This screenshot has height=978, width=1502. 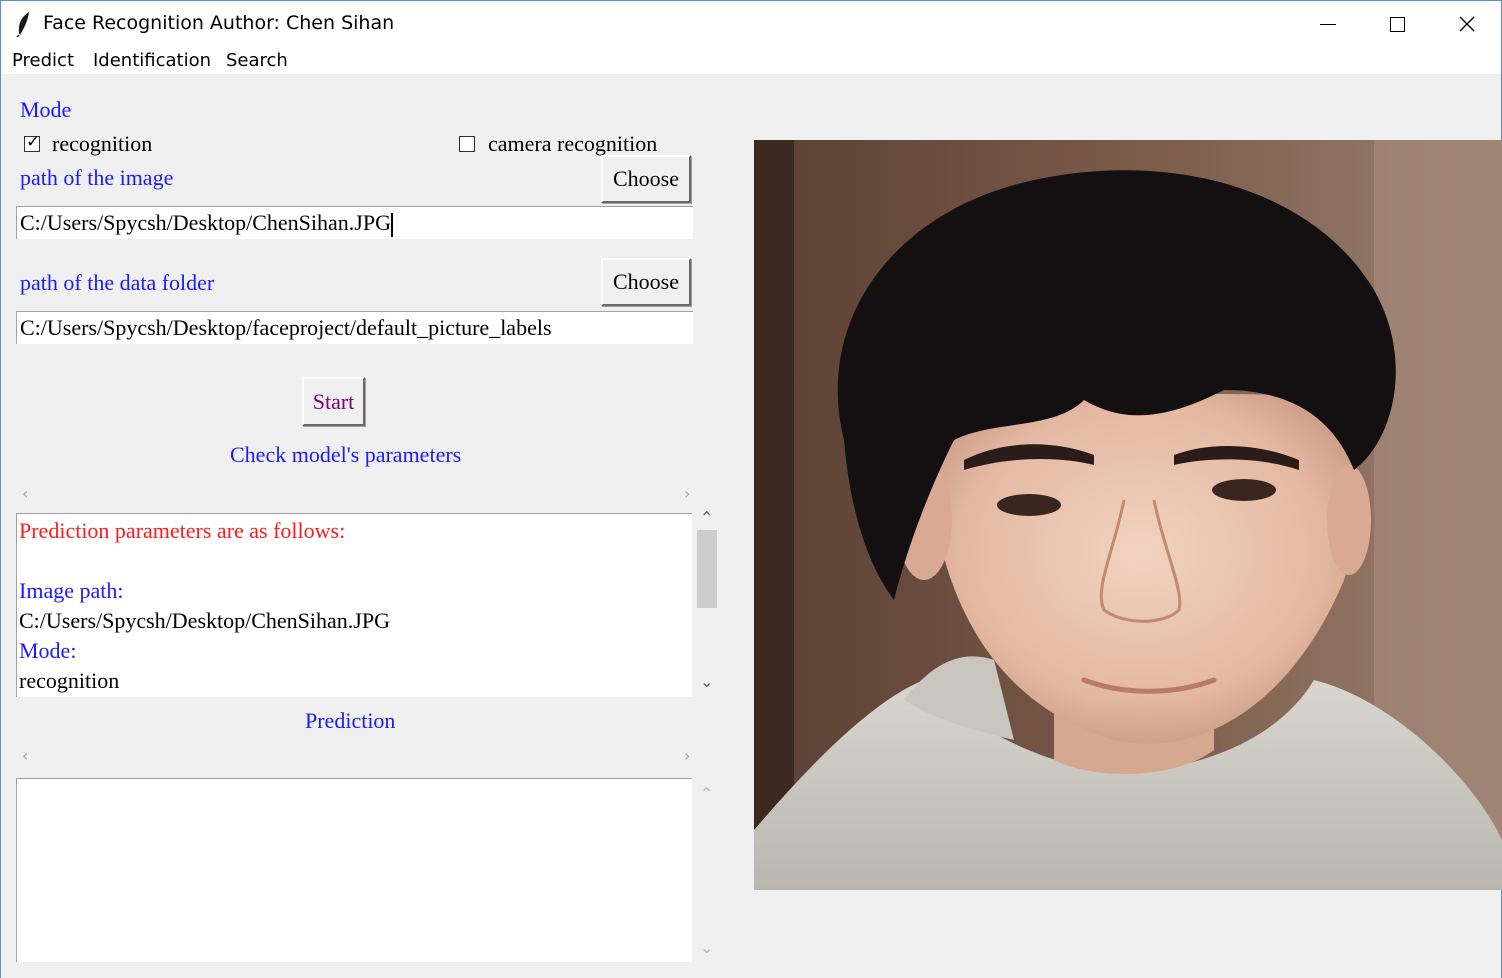 I want to click on checkmark-icon: ✓, so click(x=33, y=142).